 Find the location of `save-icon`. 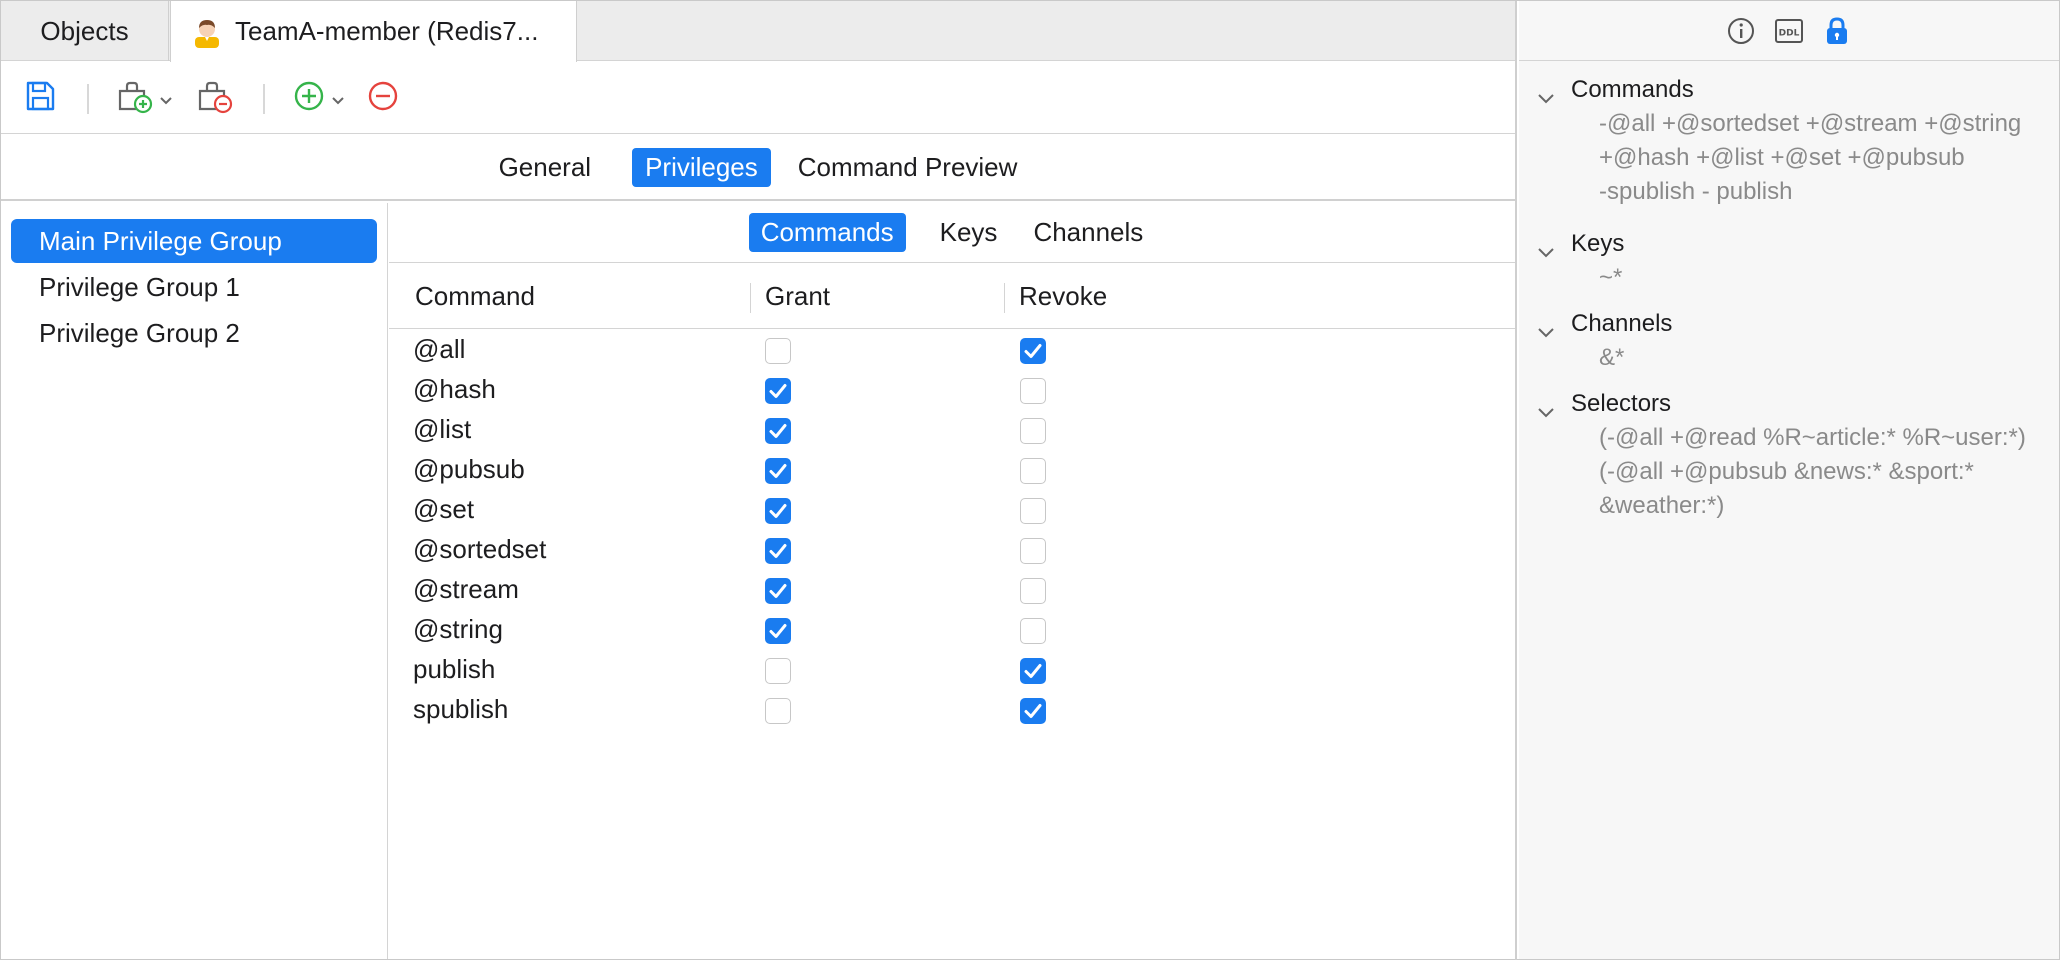

save-icon is located at coordinates (40, 98).